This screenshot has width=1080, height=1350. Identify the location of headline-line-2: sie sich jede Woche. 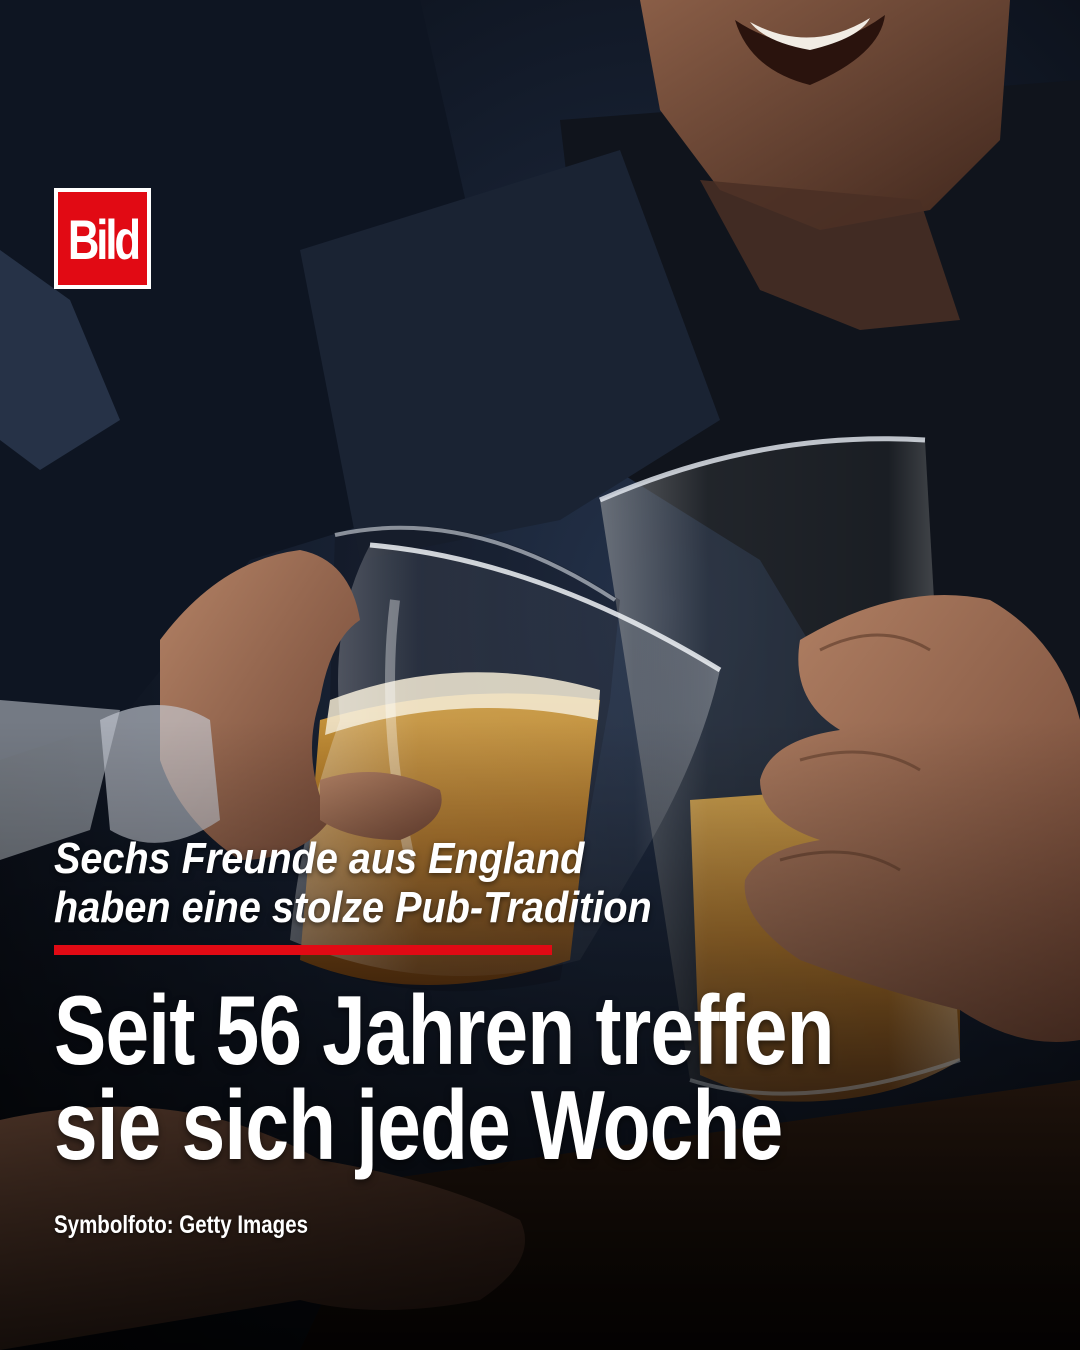
(418, 1125).